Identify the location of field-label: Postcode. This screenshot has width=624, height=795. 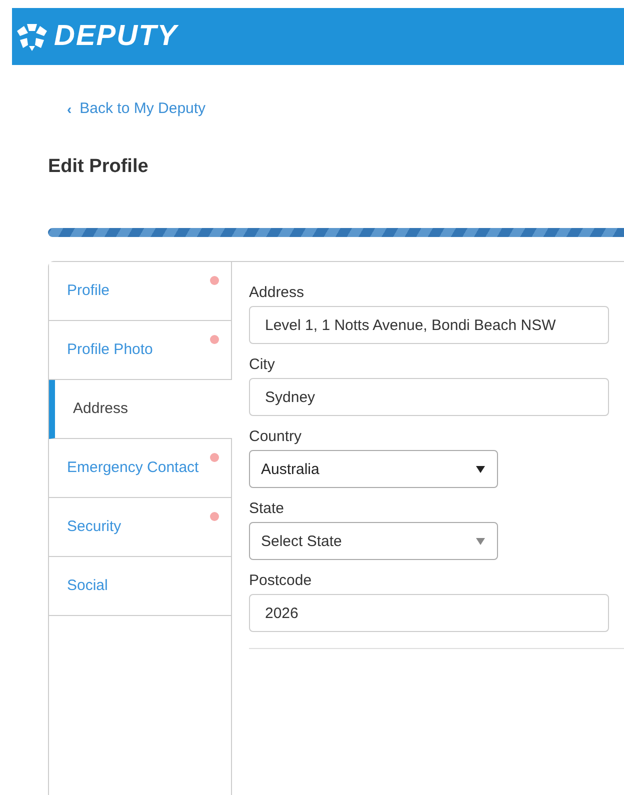
(281, 580).